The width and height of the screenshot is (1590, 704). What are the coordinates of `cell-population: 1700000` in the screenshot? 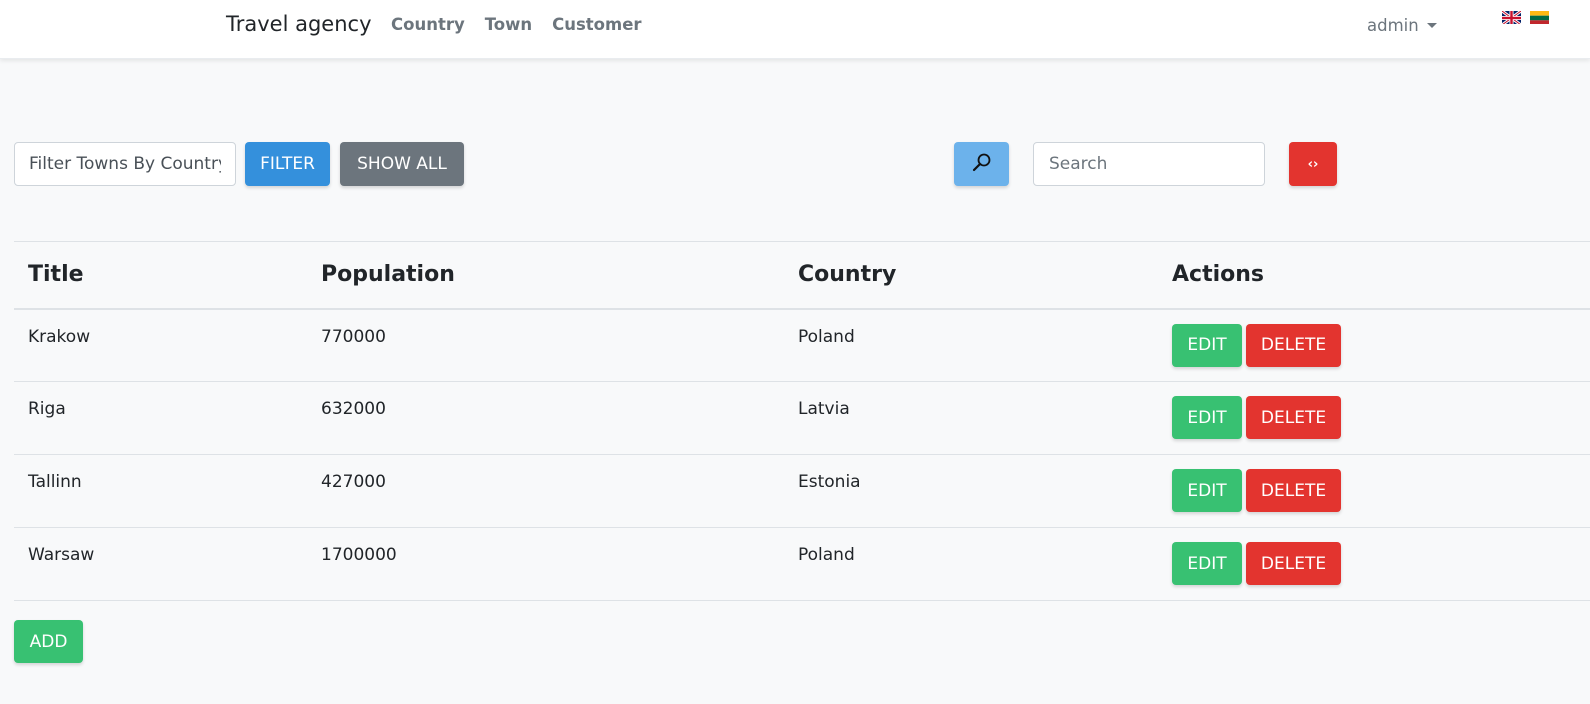 It's located at (359, 555).